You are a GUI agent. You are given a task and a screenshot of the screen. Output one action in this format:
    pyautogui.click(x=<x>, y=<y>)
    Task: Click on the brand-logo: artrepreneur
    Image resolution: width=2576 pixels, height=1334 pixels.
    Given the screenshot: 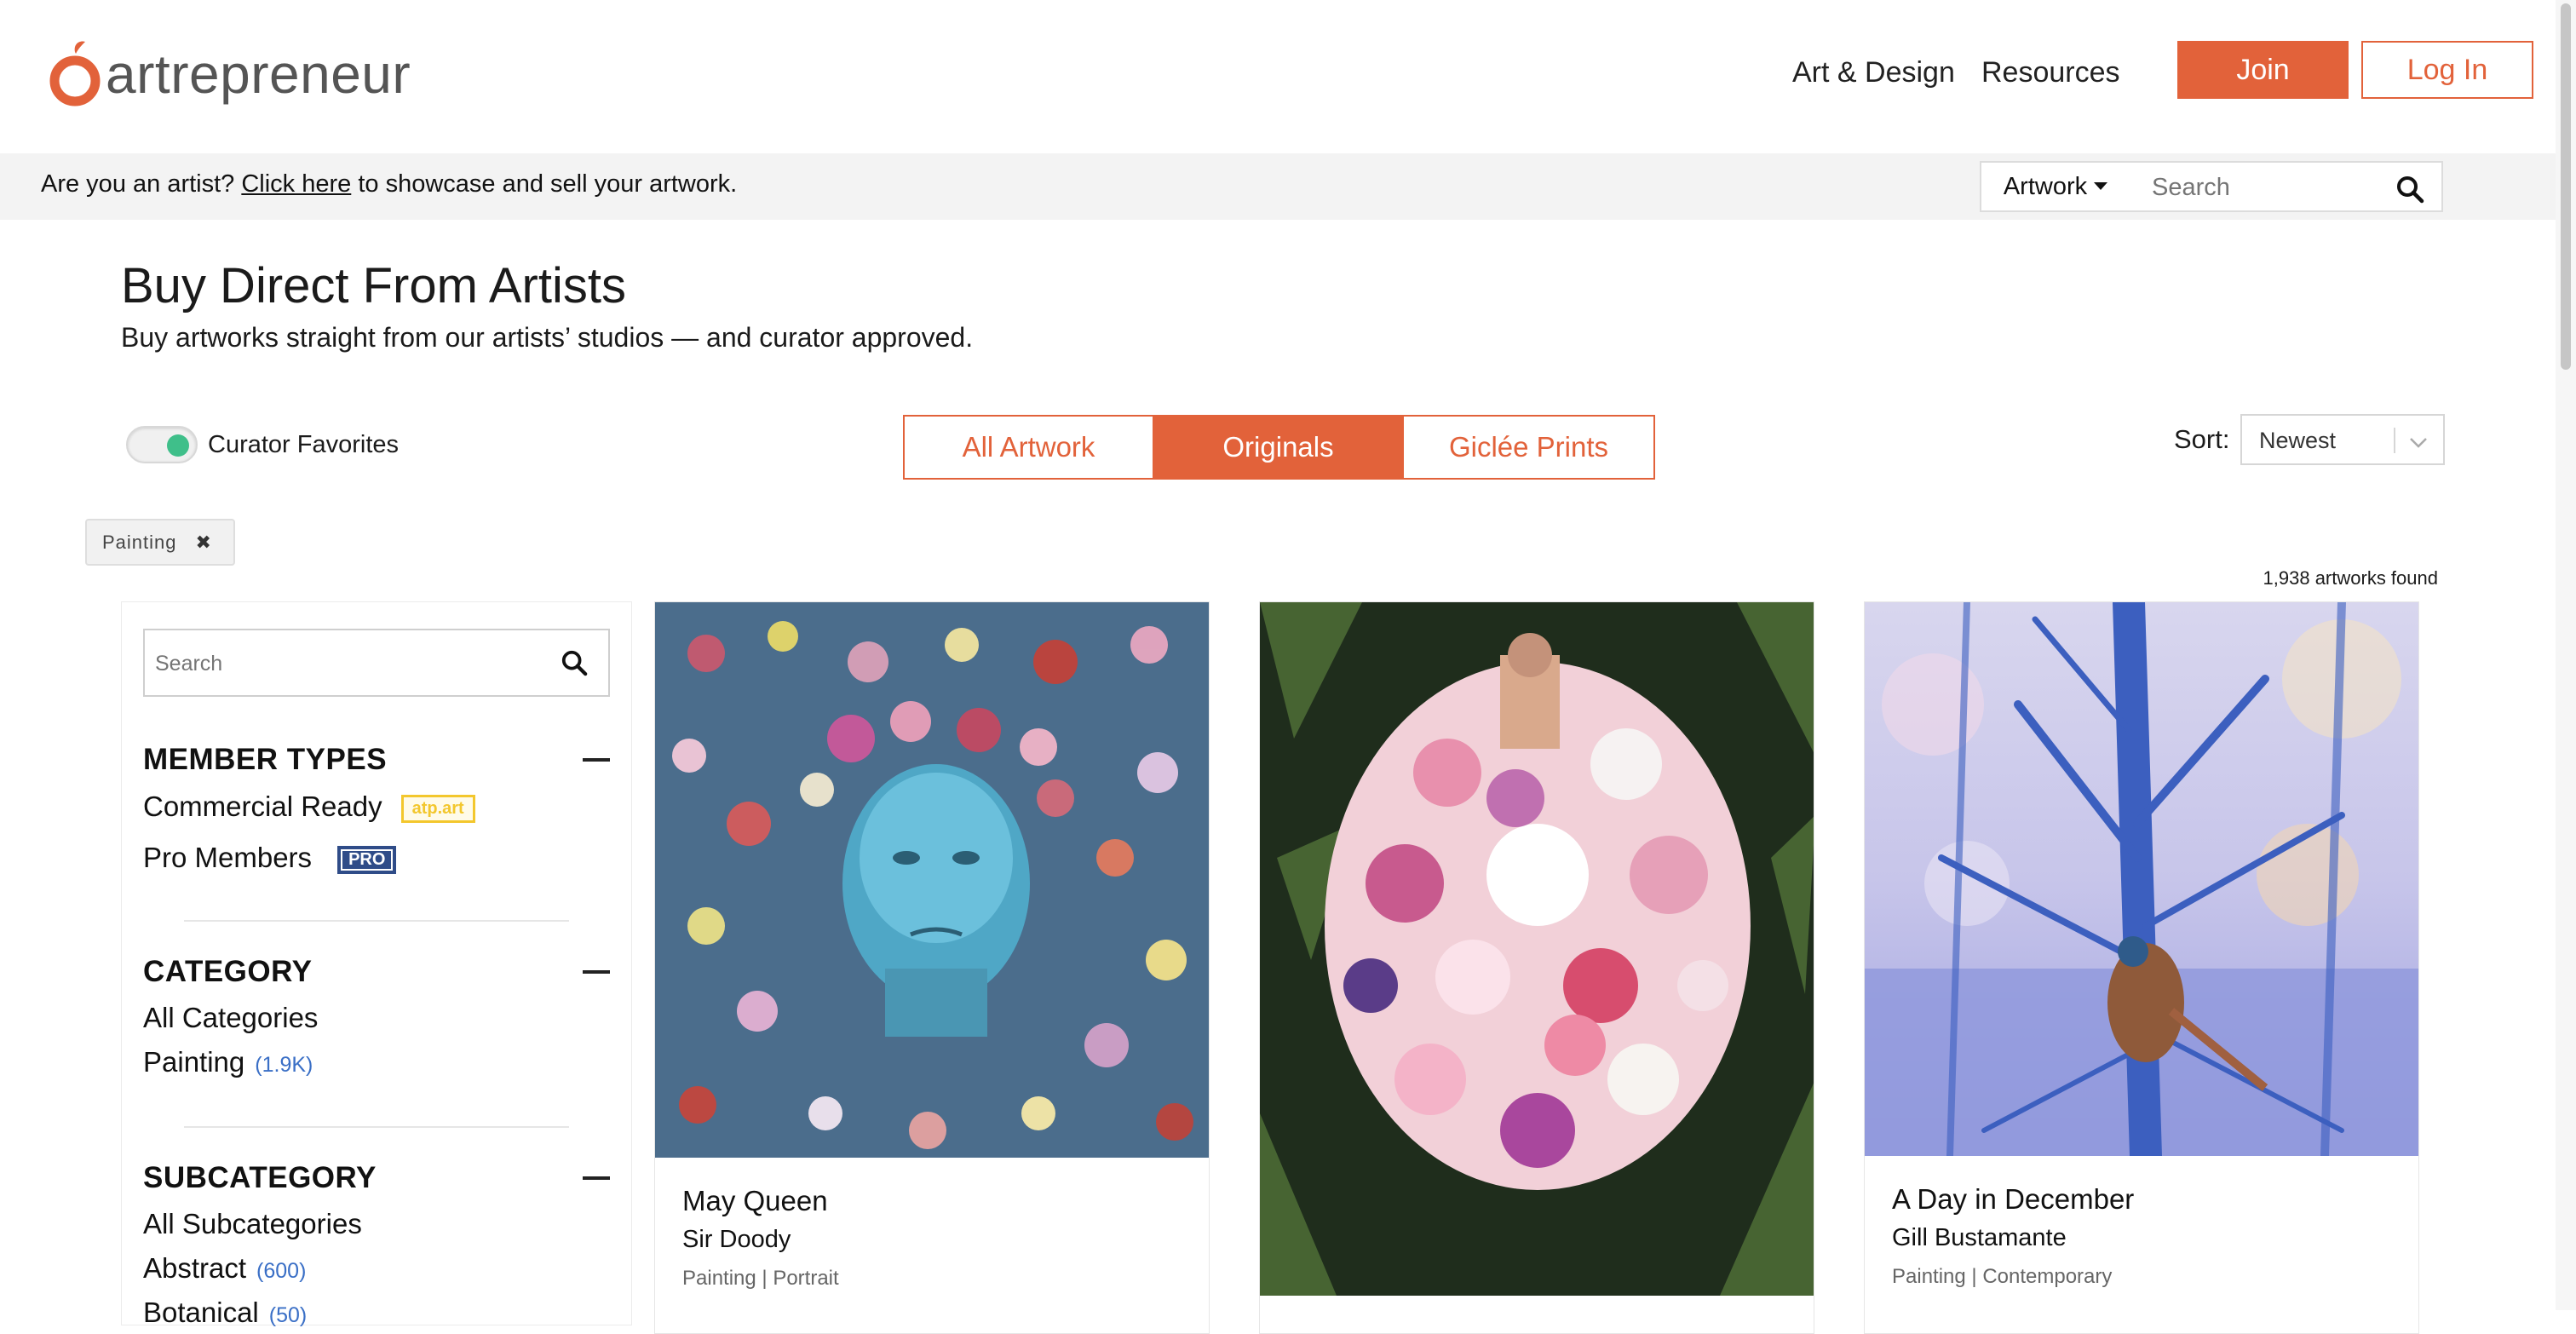 What is the action you would take?
    pyautogui.click(x=230, y=74)
    